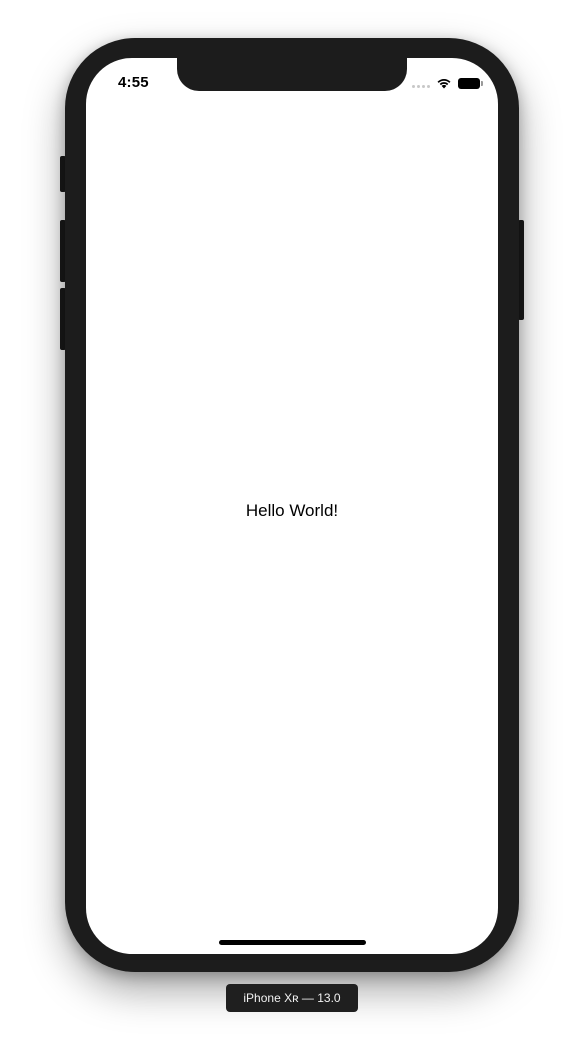  I want to click on home-indicator, so click(292, 942).